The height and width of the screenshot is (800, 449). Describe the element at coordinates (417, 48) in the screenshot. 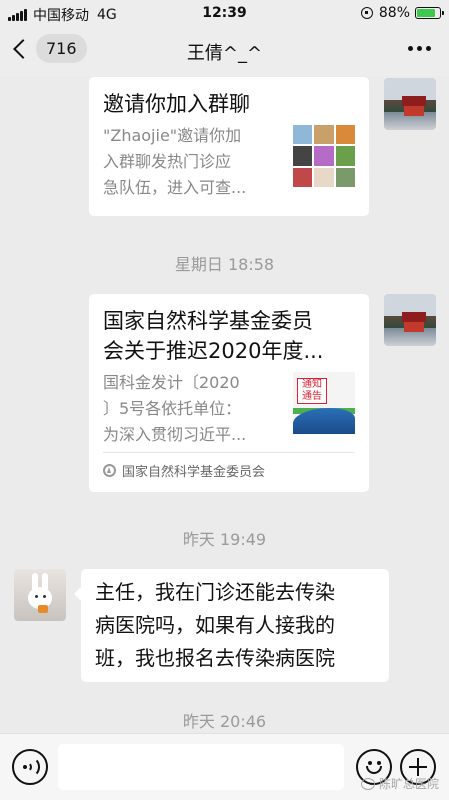

I see `more-dots-icon` at that location.